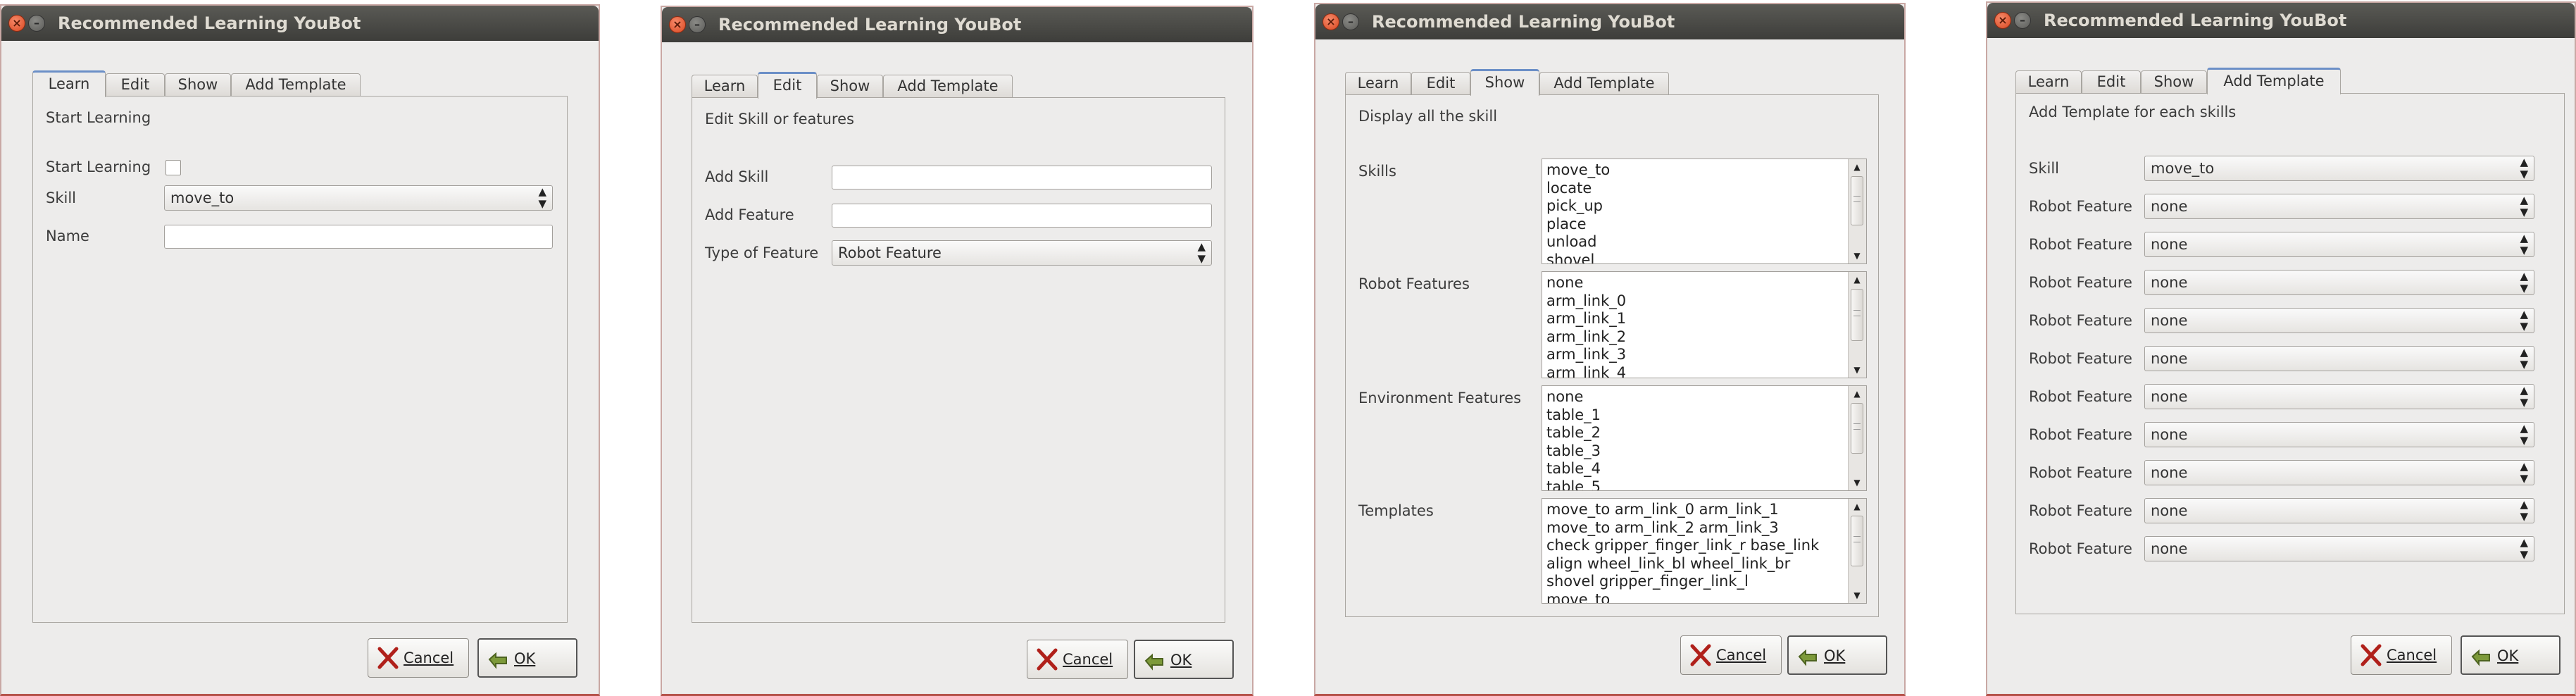  What do you see at coordinates (358, 237) in the screenshot?
I see `name-input` at bounding box center [358, 237].